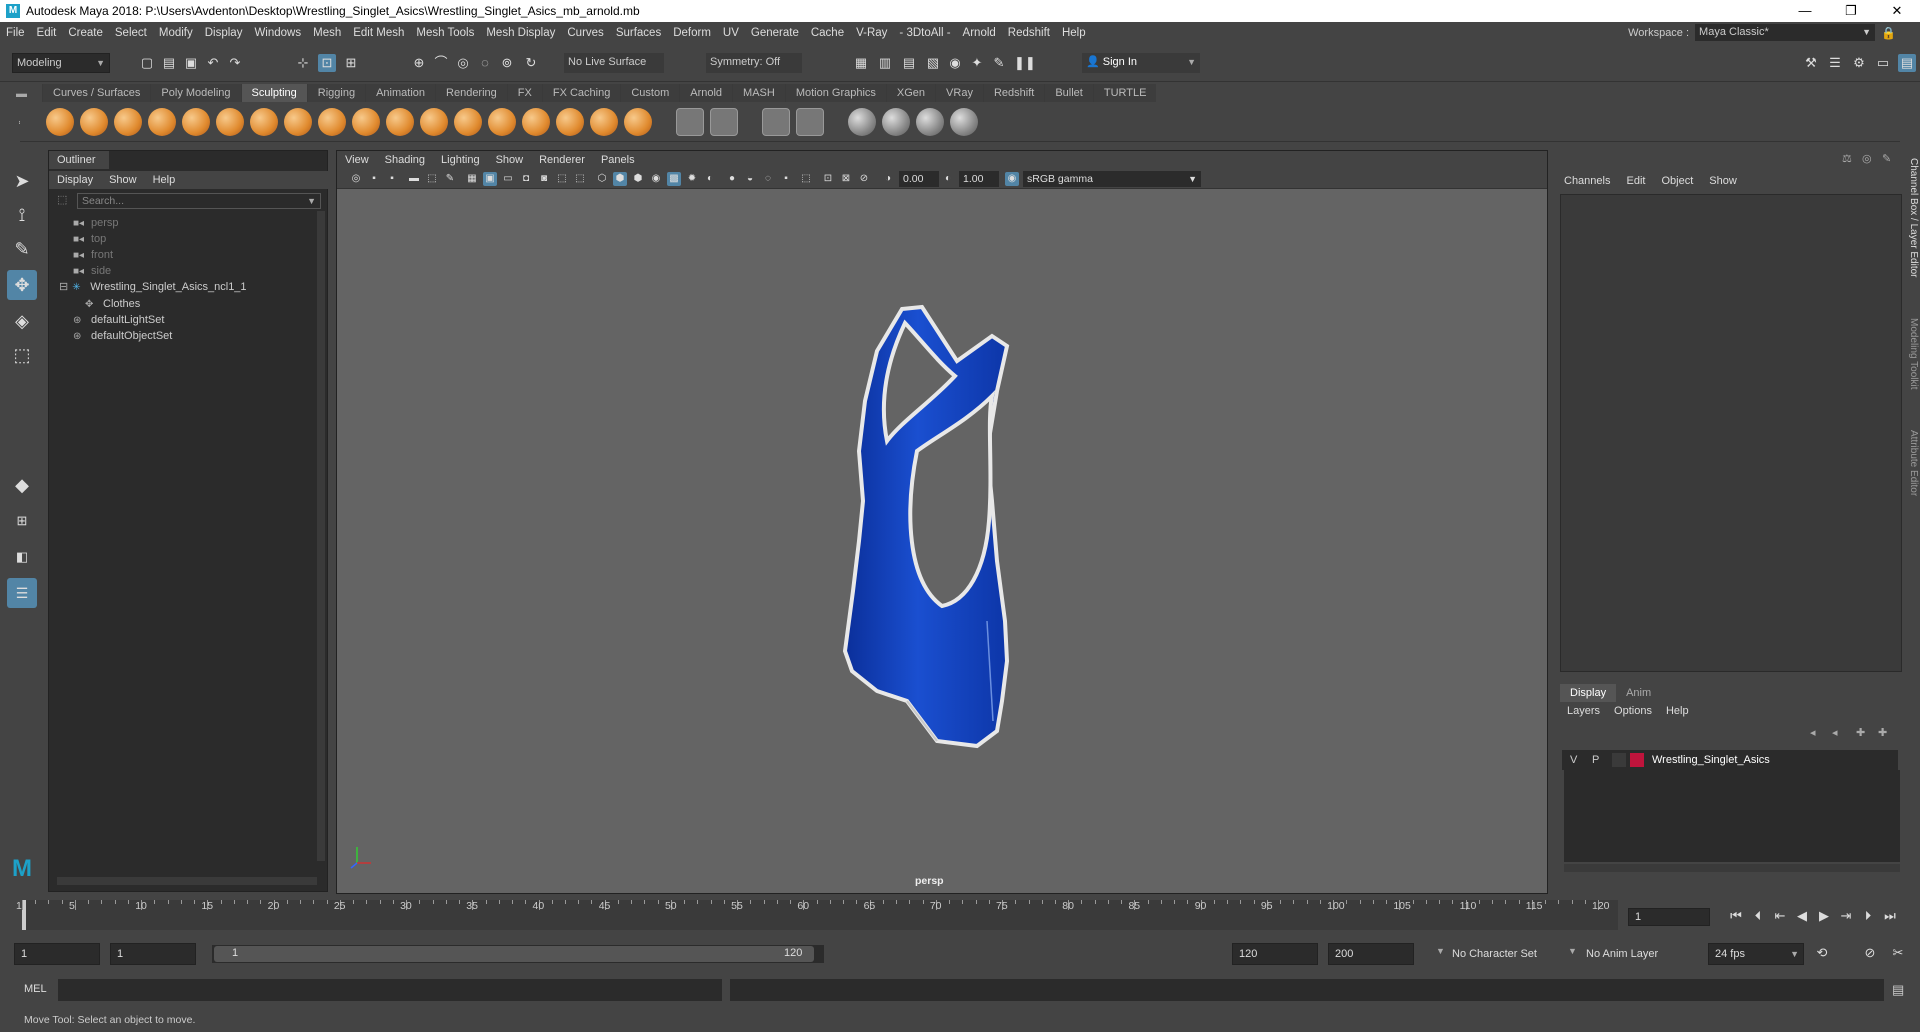 The image size is (1920, 1032). I want to click on auto-key-icon: ⊘, so click(1870, 953).